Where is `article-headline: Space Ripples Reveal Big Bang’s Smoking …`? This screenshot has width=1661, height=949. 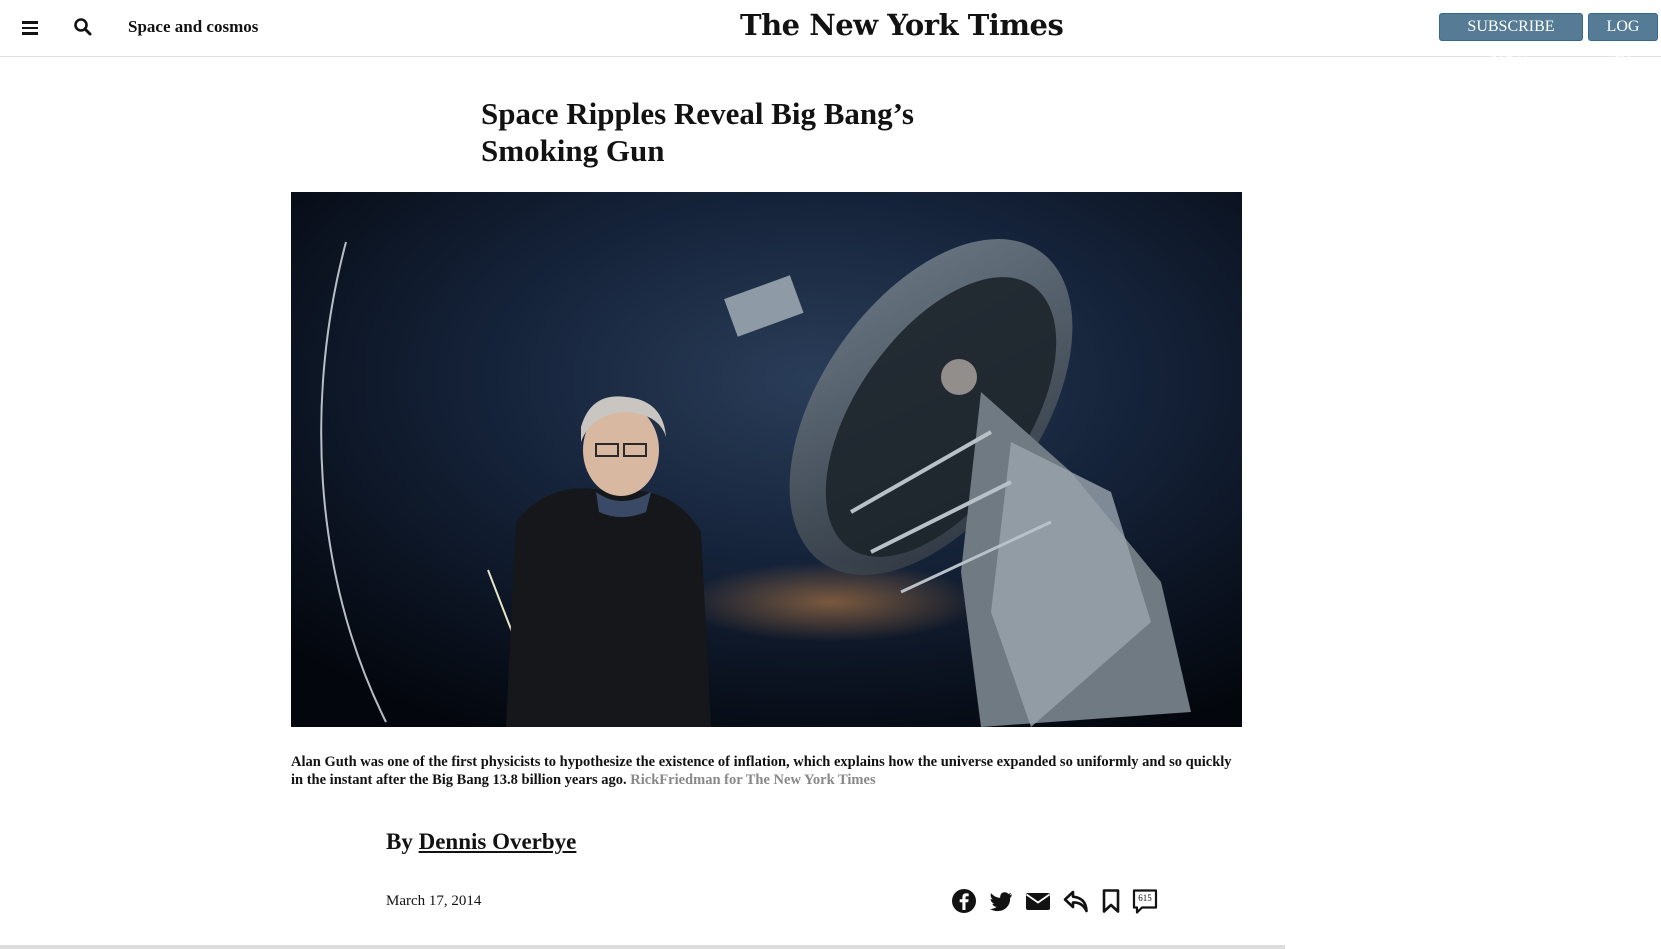
article-headline: Space Ripples Reveal Big Bang’s Smoking … is located at coordinates (741, 132).